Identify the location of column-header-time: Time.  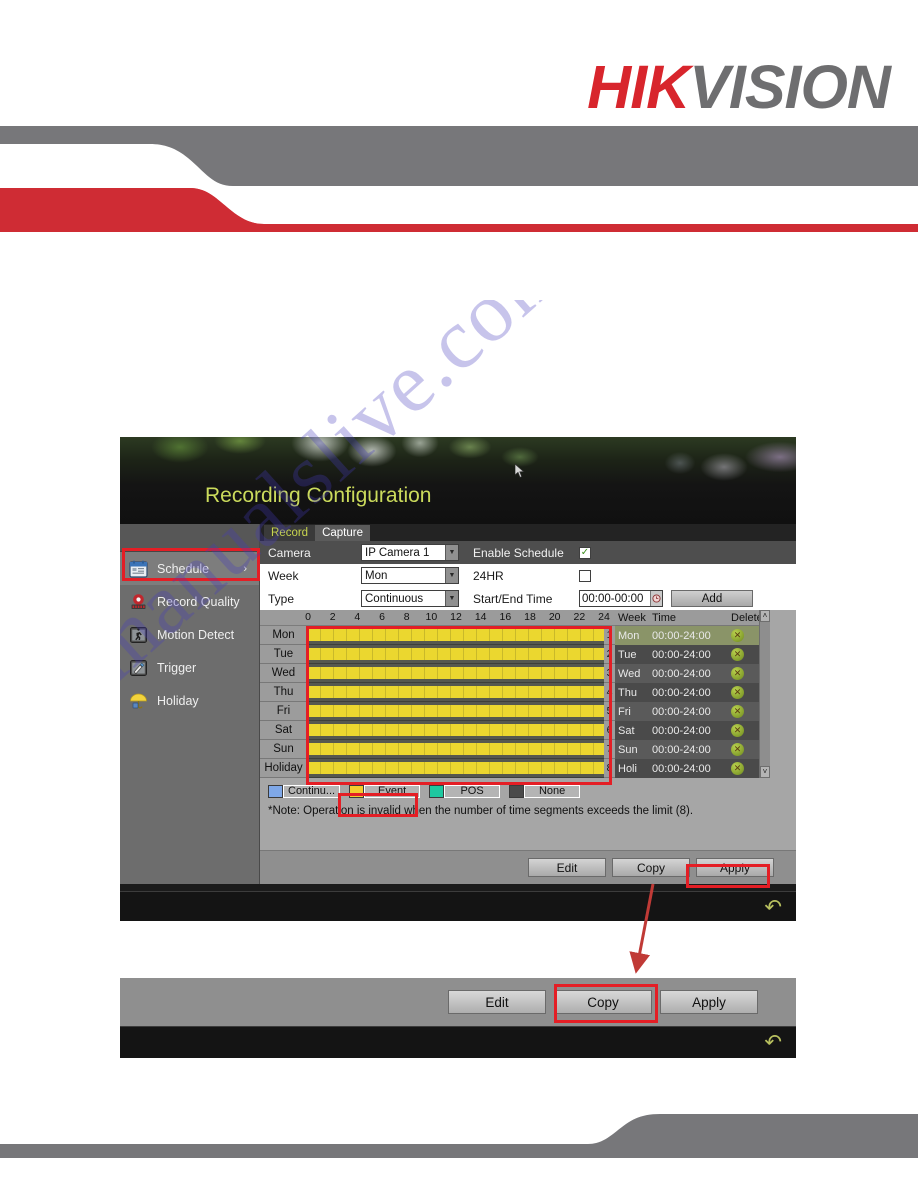
(664, 617).